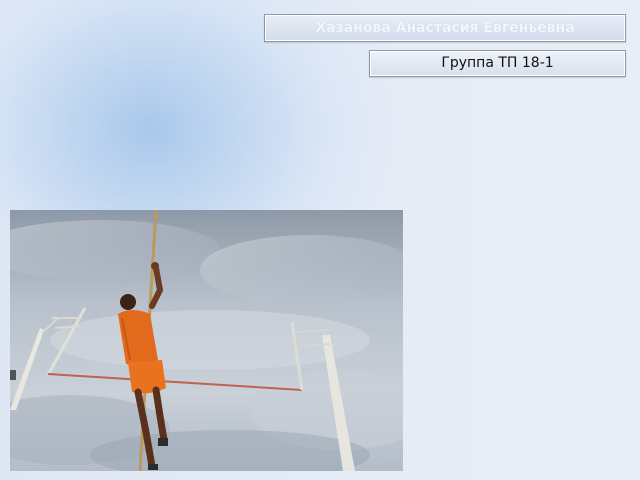 The height and width of the screenshot is (480, 640). I want to click on author-name-box: Хазанова Анастасия Евгеньевна, so click(445, 28).